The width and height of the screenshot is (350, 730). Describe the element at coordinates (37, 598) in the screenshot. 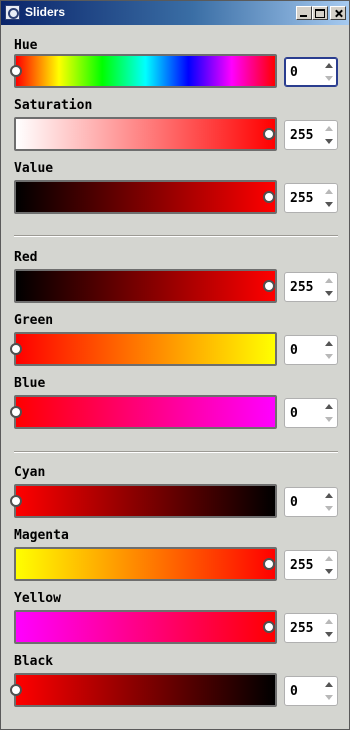

I see `yellow-label: Yellow` at that location.